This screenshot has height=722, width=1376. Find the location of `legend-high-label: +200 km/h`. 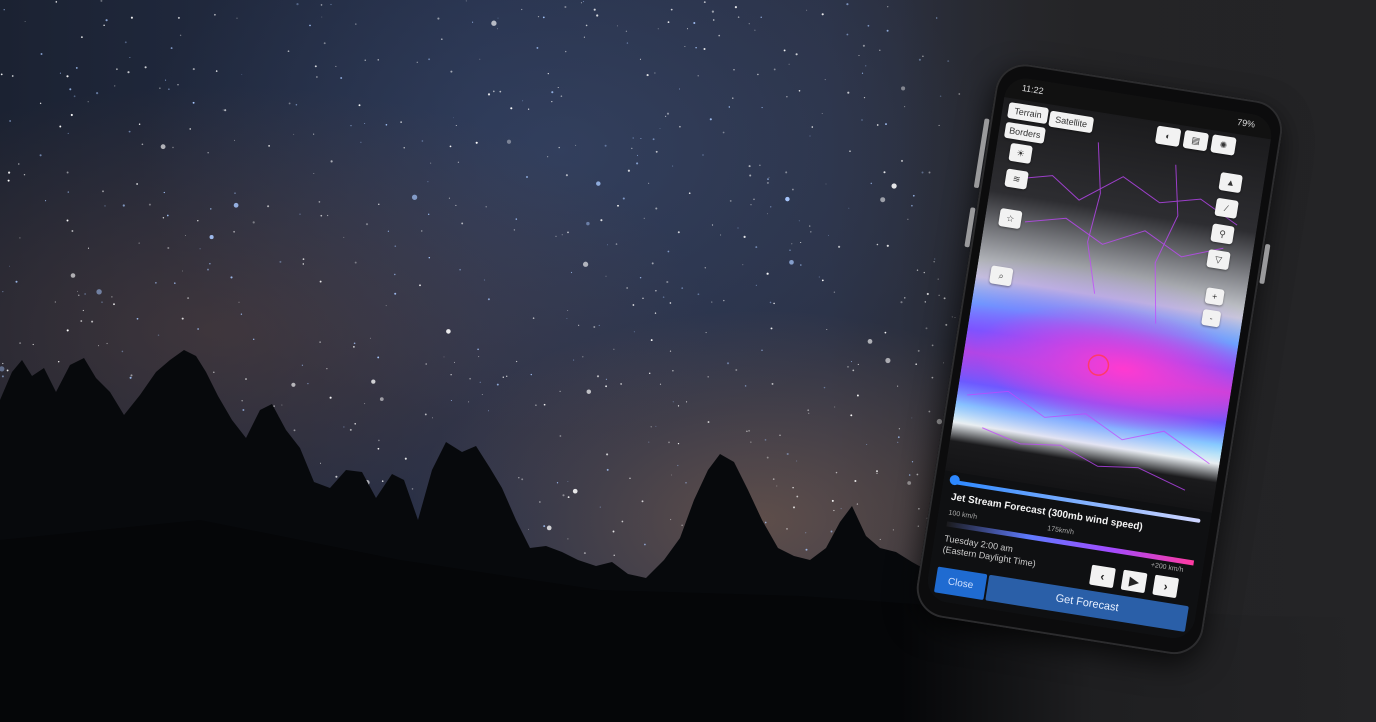

legend-high-label: +200 km/h is located at coordinates (1167, 567).